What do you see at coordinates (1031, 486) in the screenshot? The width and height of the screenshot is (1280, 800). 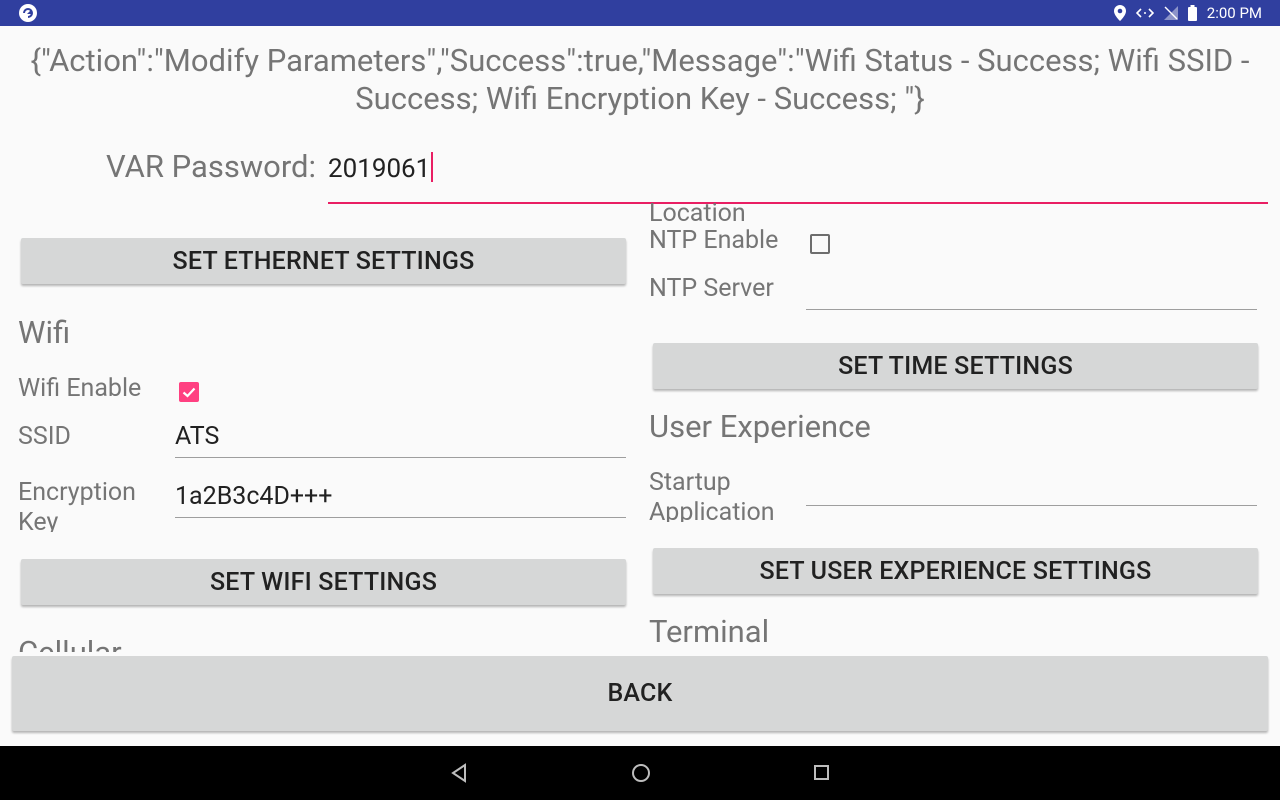 I see `startup-application-input` at bounding box center [1031, 486].